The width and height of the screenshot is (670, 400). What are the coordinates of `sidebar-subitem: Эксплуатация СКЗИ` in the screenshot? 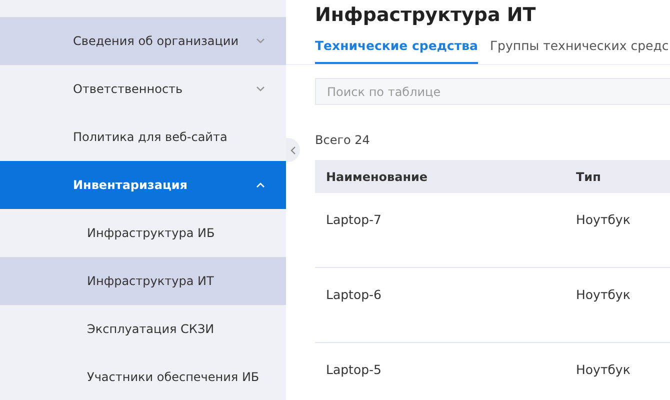 It's located at (143, 329).